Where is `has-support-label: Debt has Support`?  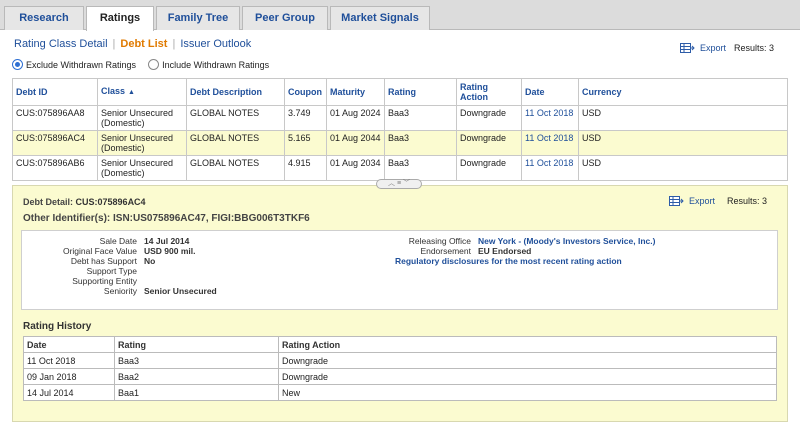 has-support-label: Debt has Support is located at coordinates (103, 261).